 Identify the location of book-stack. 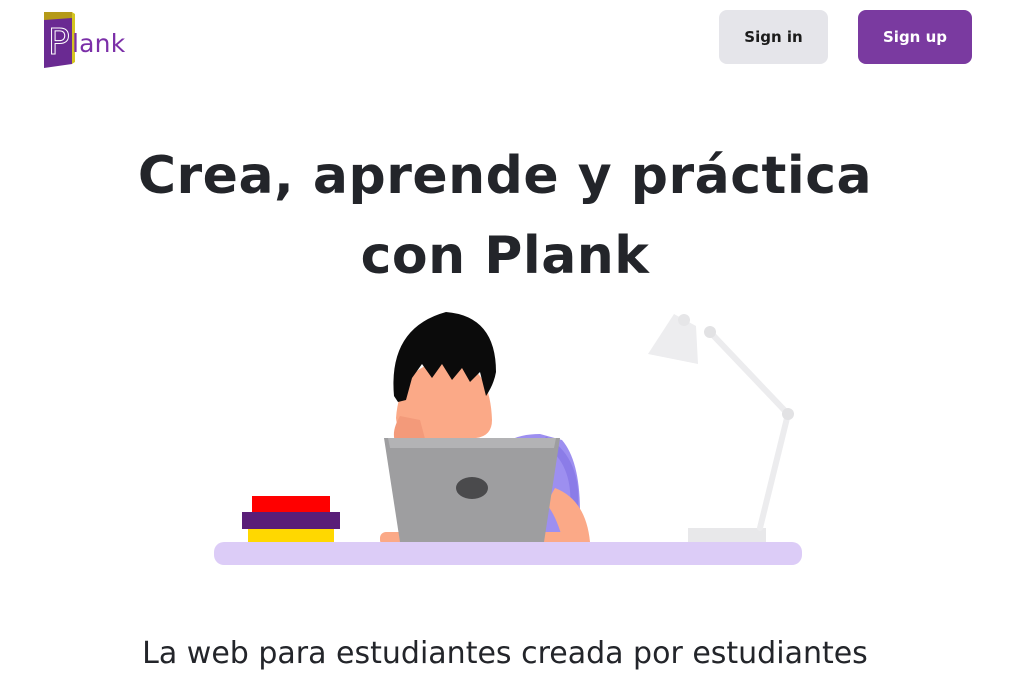
(291, 520).